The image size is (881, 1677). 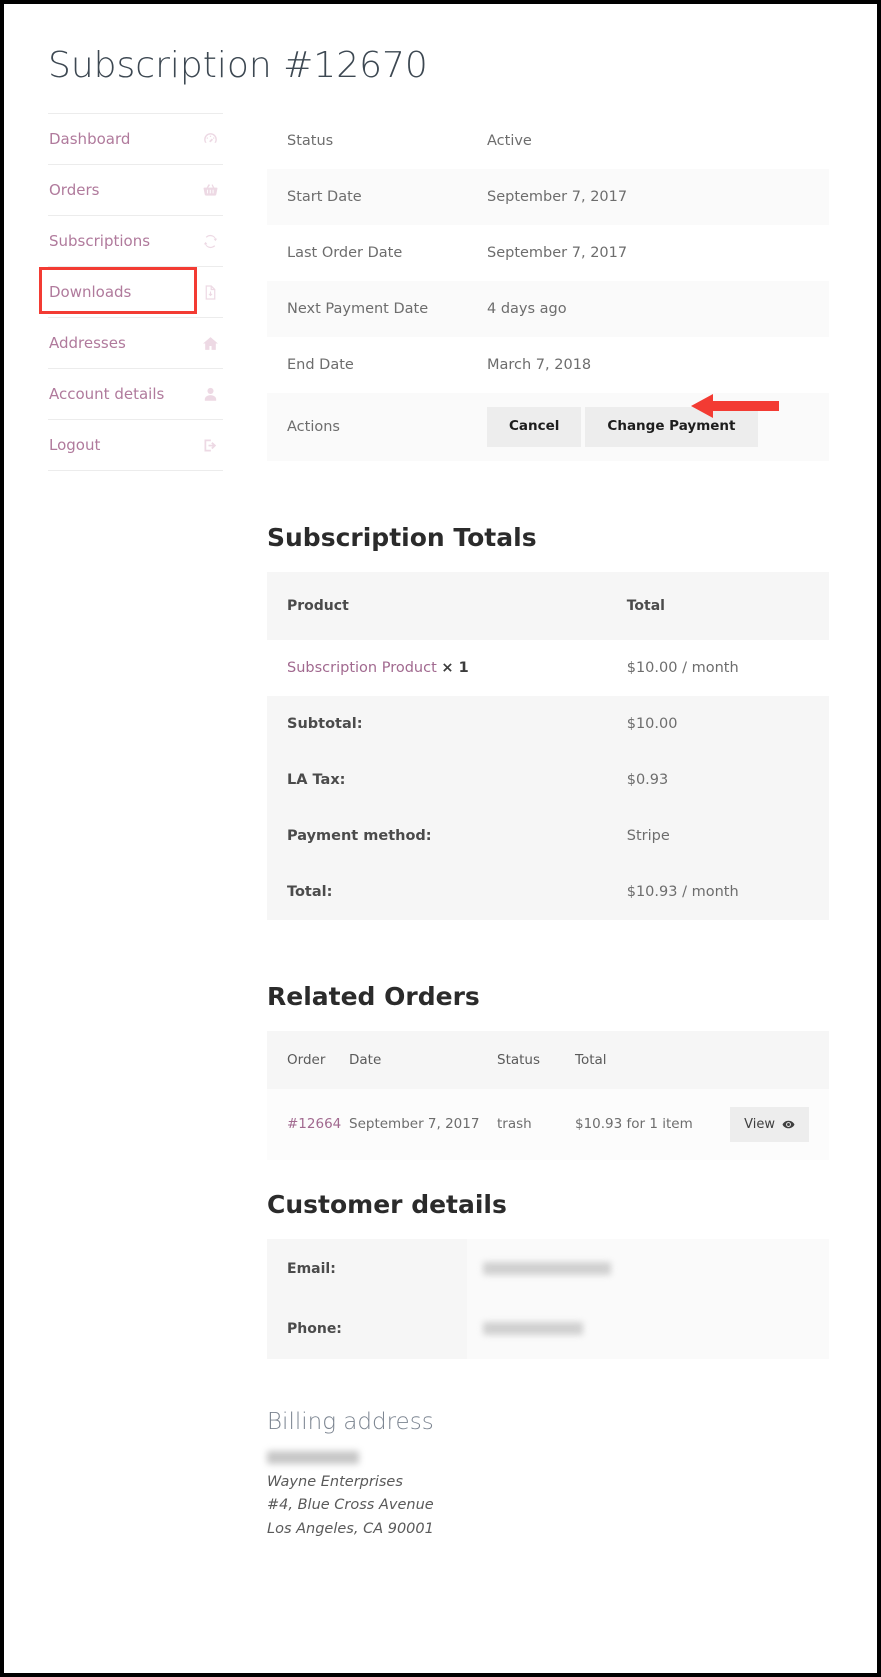 I want to click on table-row: Payment method: Stripe, so click(x=548, y=835).